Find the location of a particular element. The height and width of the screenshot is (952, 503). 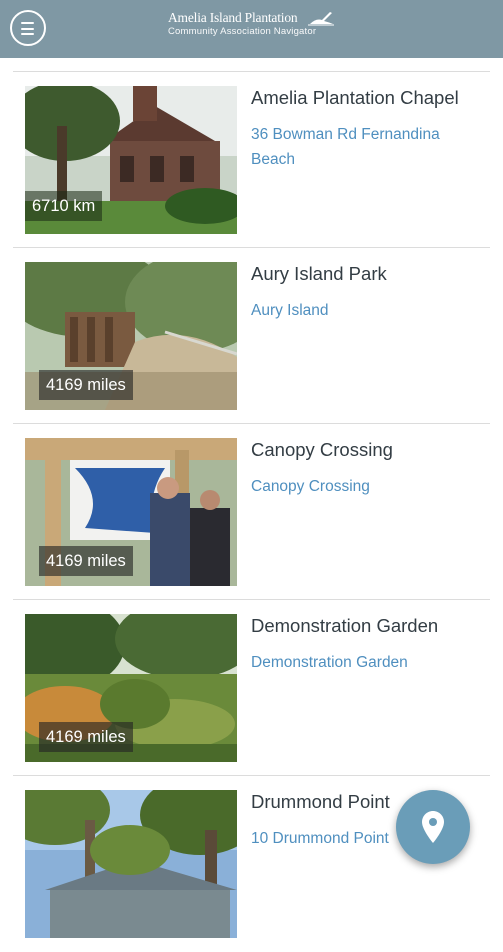

map-pin-icon is located at coordinates (433, 827).